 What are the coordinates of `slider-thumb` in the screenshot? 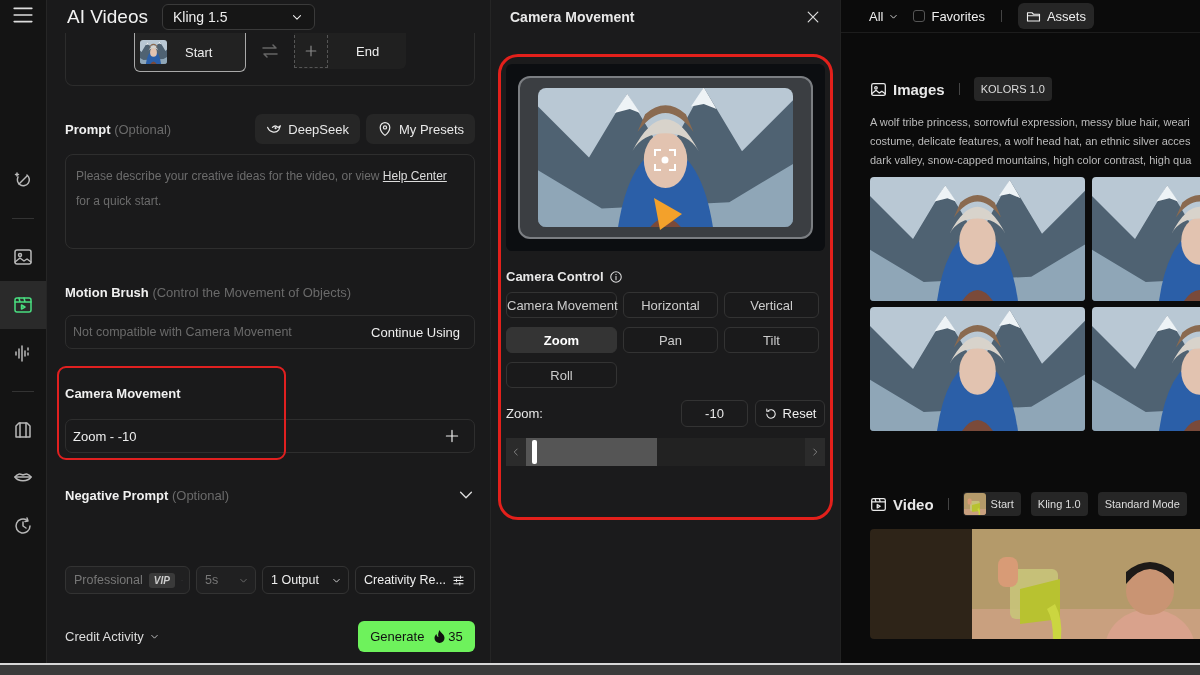 It's located at (535, 452).